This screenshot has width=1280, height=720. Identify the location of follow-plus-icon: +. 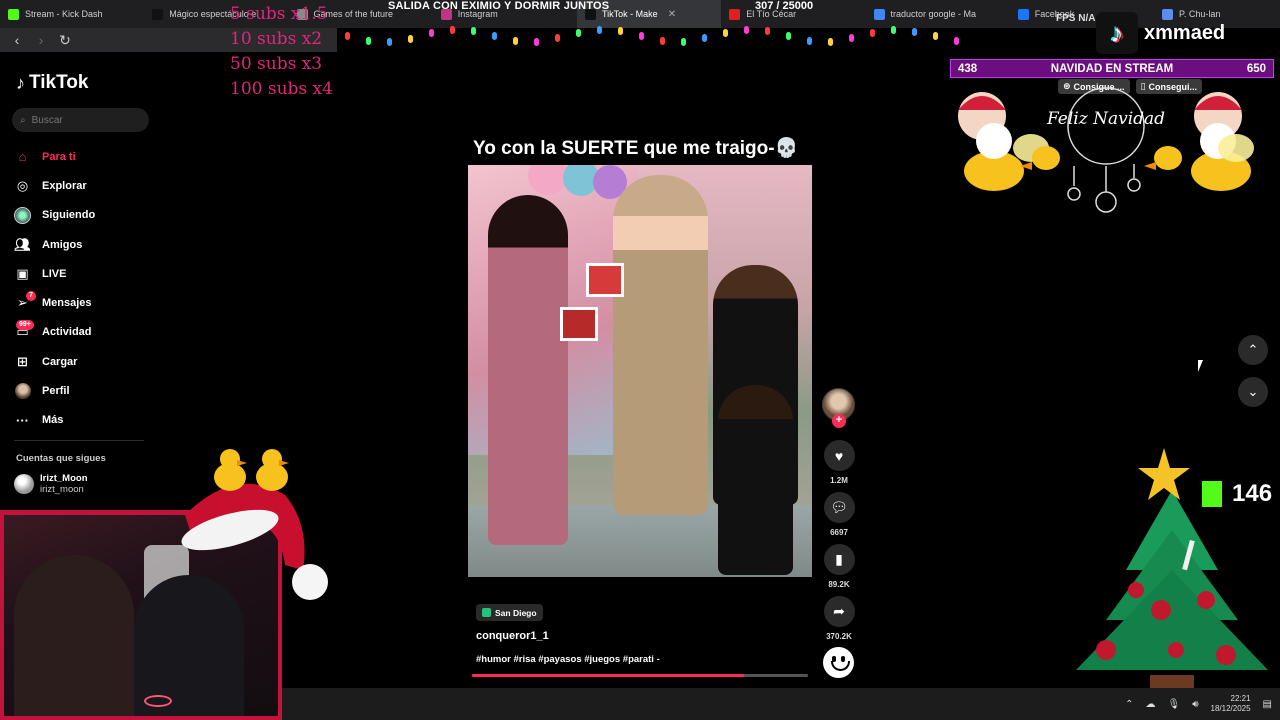
(839, 421).